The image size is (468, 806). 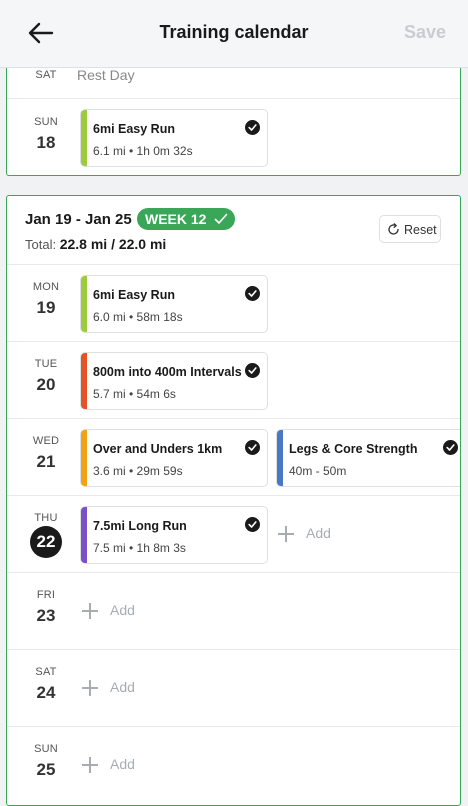 I want to click on day-of-week: THU, so click(x=46, y=518).